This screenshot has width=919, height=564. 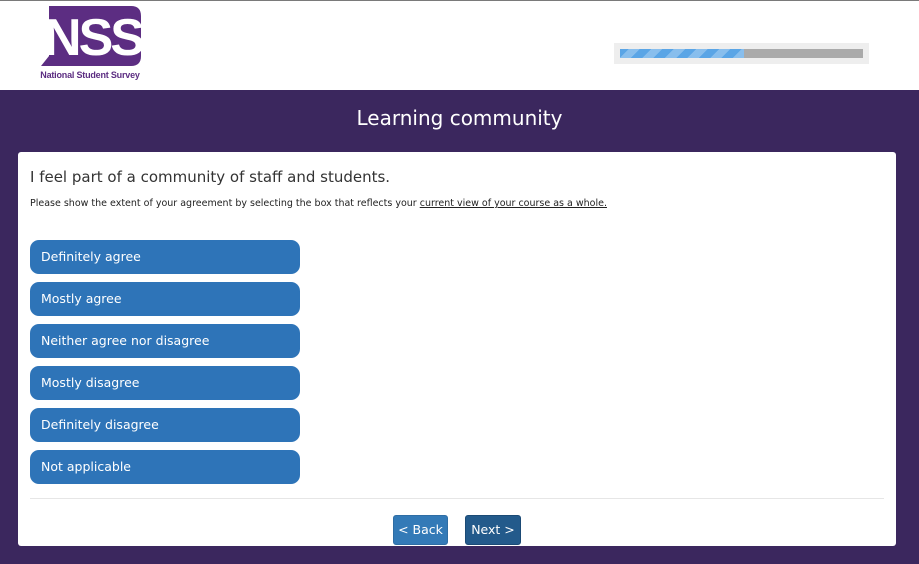 What do you see at coordinates (165, 299) in the screenshot?
I see `option-mostly-agree: Mostly agree` at bounding box center [165, 299].